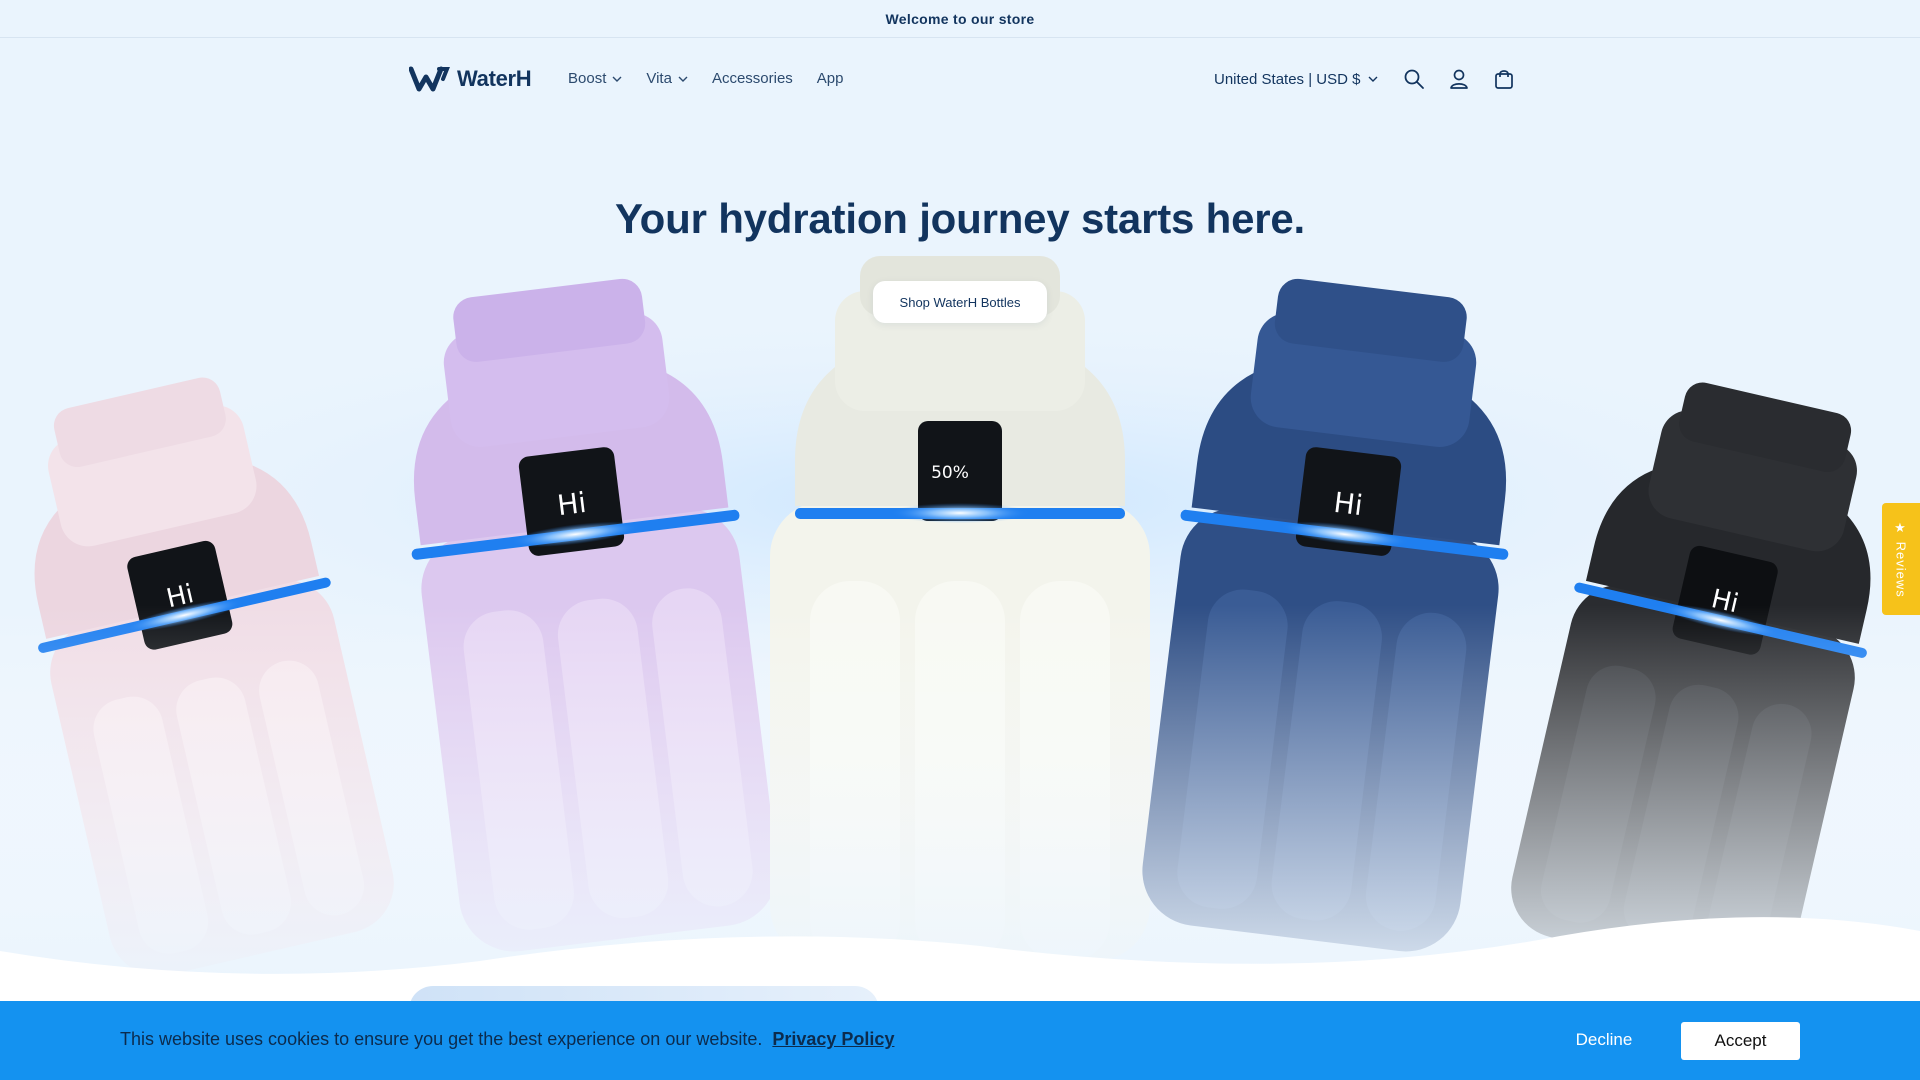 The height and width of the screenshot is (1080, 1920). What do you see at coordinates (587, 78) in the screenshot?
I see `nav-item-label: Boost` at bounding box center [587, 78].